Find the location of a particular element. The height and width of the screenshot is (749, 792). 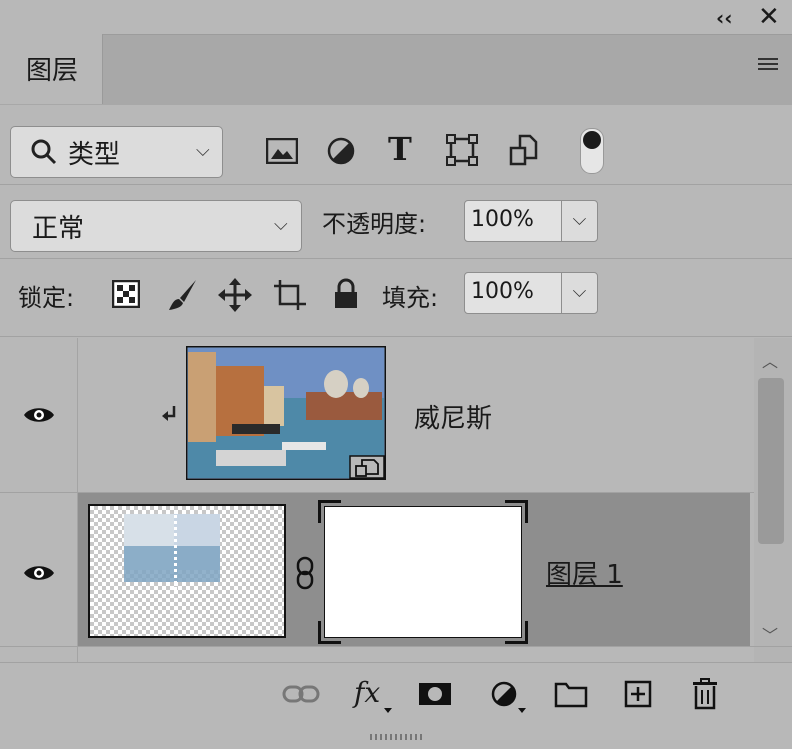

lock-image-pixels-icon is located at coordinates (183, 295).